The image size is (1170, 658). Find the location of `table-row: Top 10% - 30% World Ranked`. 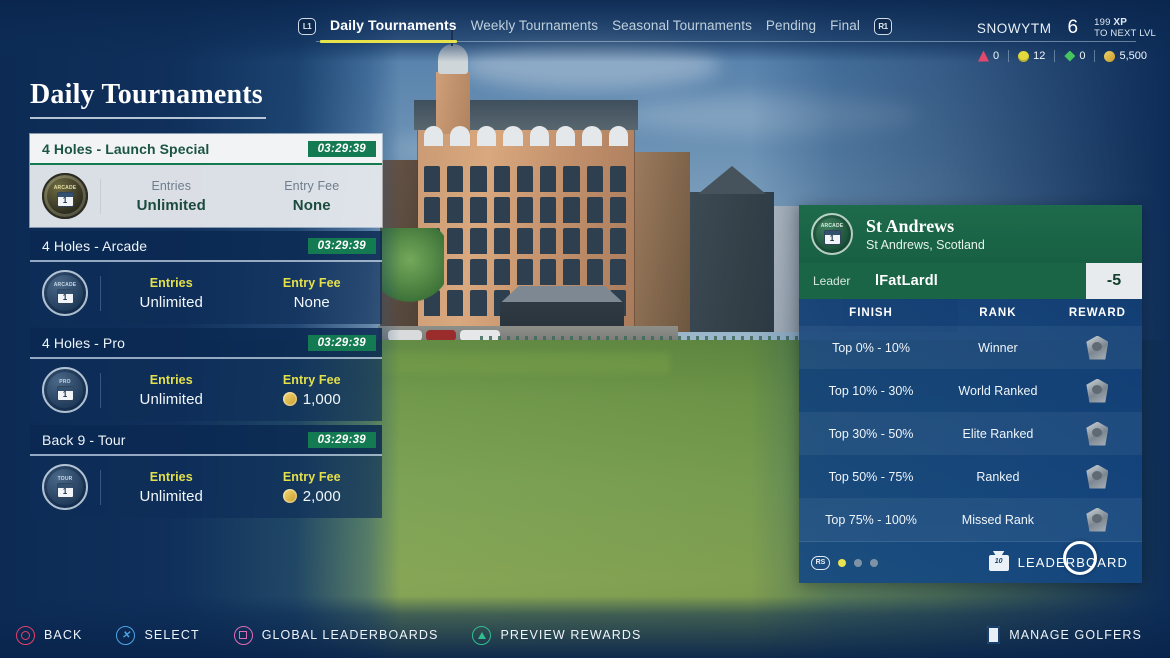

table-row: Top 10% - 30% World Ranked is located at coordinates (970, 390).